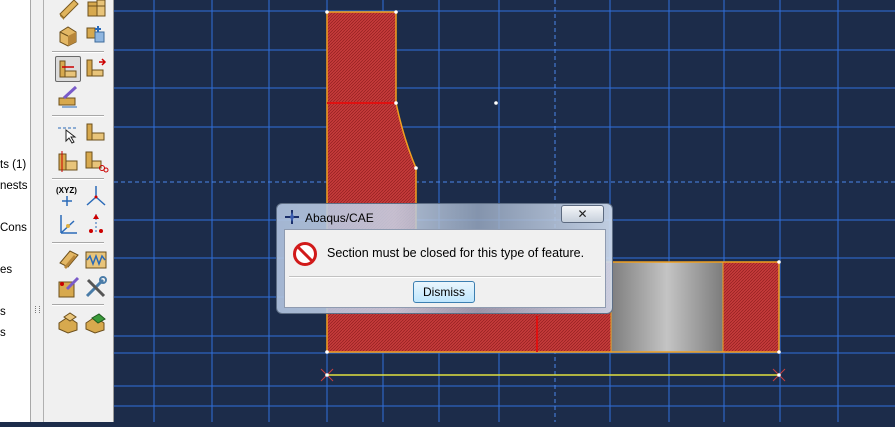 This screenshot has width=895, height=427. Describe the element at coordinates (14, 186) in the screenshot. I see `tree-item: nests` at that location.